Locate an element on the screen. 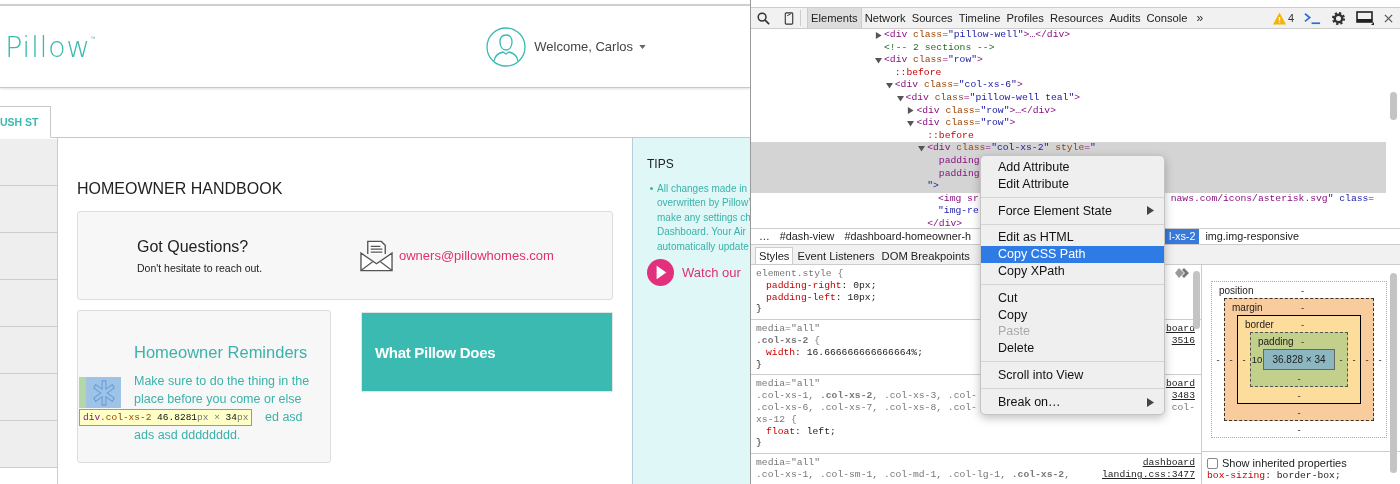 This screenshot has width=1400, height=484. css-property: padding-right: 0px; is located at coordinates (816, 285).